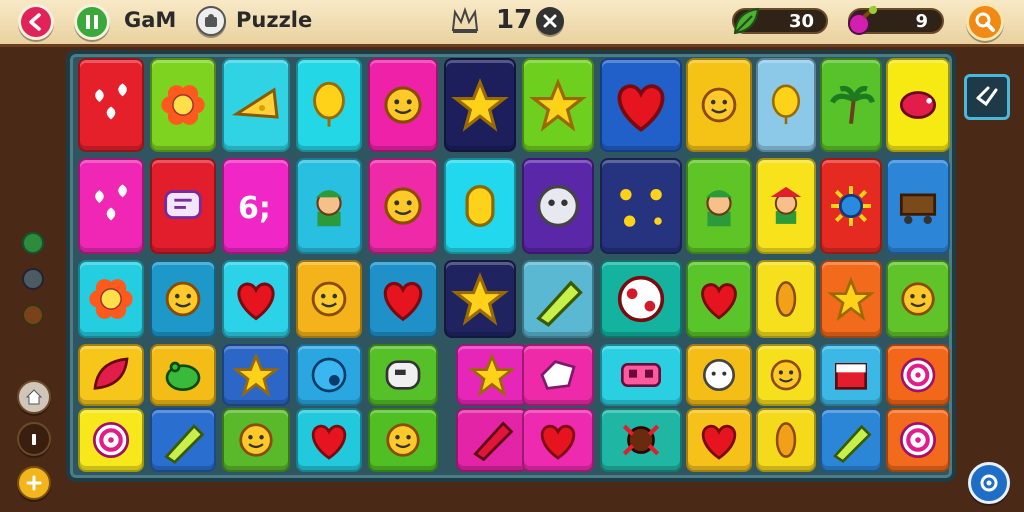  What do you see at coordinates (558, 206) in the screenshot?
I see `tile-ghost` at bounding box center [558, 206].